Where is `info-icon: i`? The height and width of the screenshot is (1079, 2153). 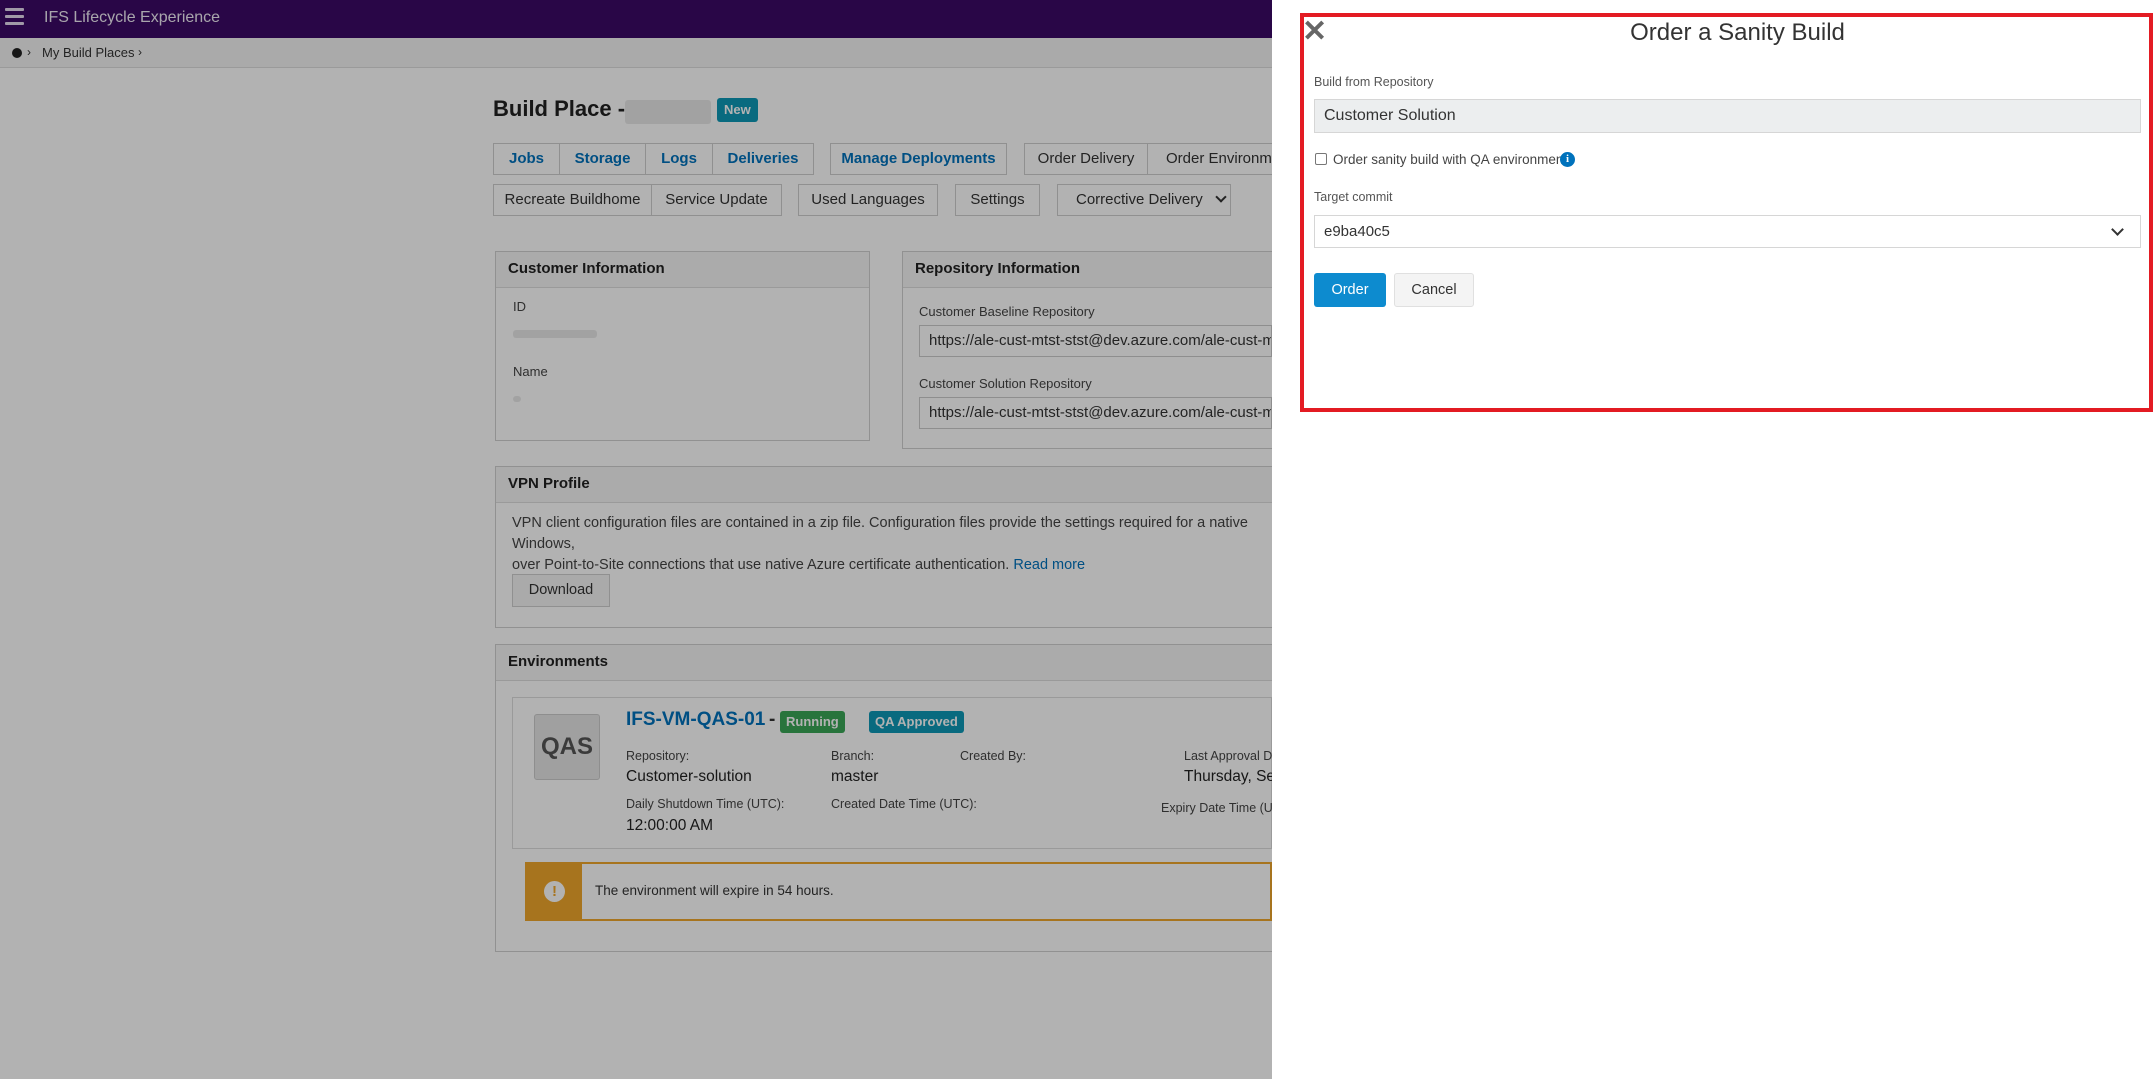 info-icon: i is located at coordinates (1567, 159).